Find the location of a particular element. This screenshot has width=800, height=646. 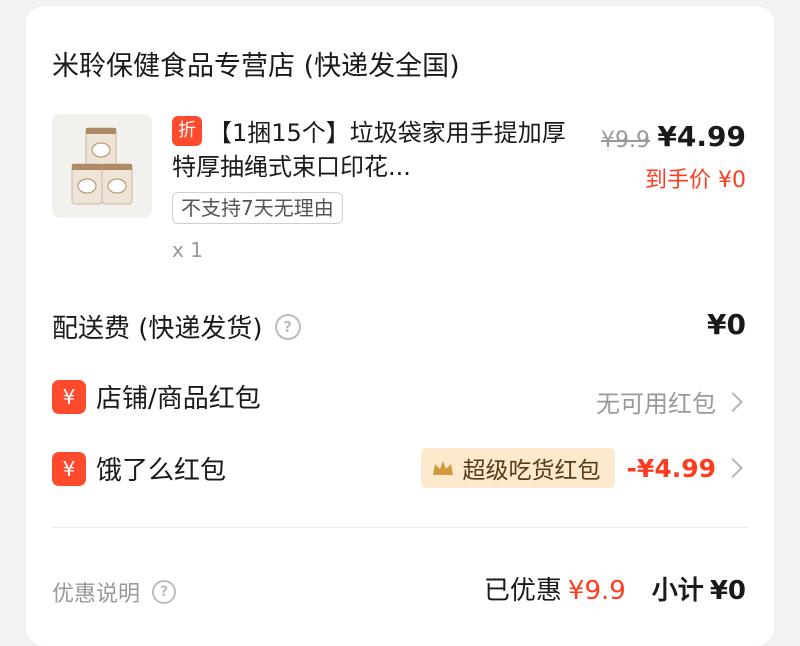

store-coupon-row: ¥ 店铺/商品红包 is located at coordinates (156, 396).